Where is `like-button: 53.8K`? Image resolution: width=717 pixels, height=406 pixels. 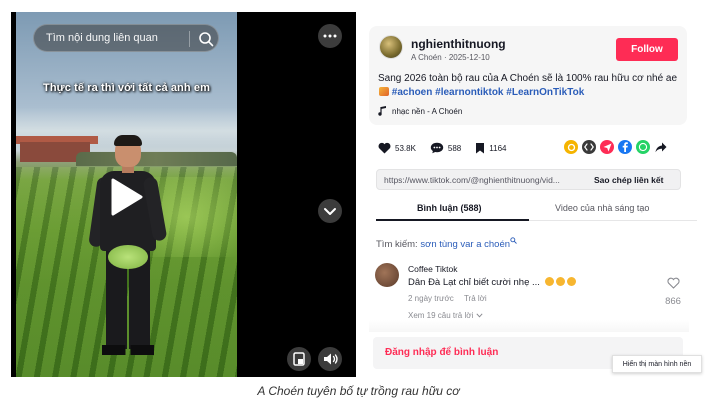 like-button: 53.8K is located at coordinates (397, 148).